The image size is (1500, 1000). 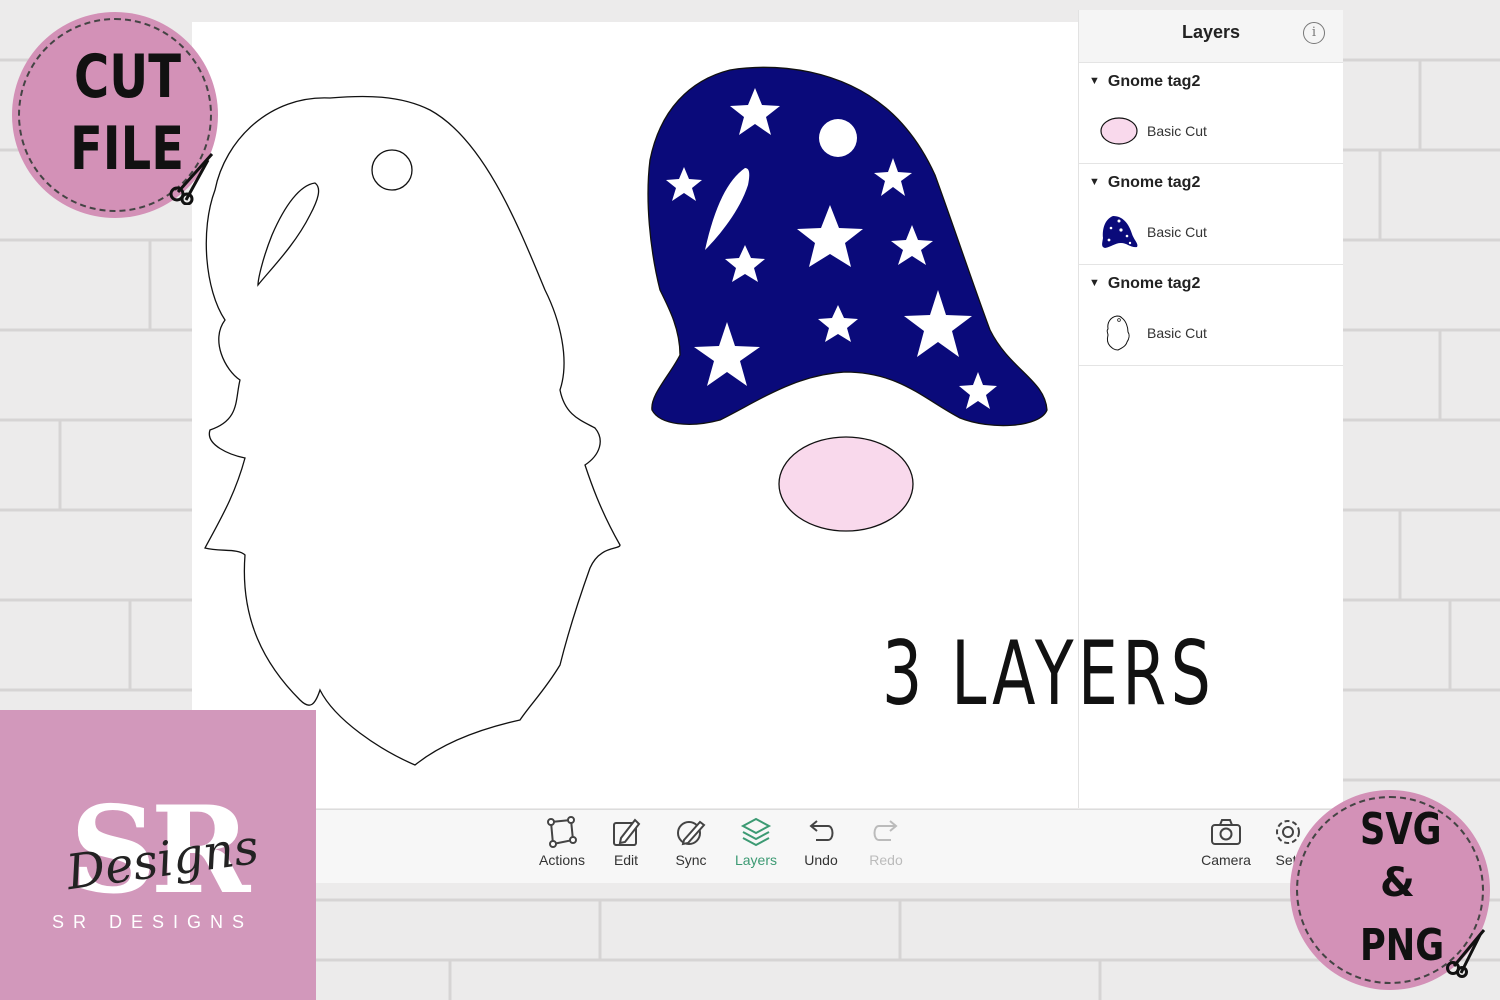 What do you see at coordinates (1049, 673) in the screenshot?
I see `layers-count-caption: 3 LAYERS` at bounding box center [1049, 673].